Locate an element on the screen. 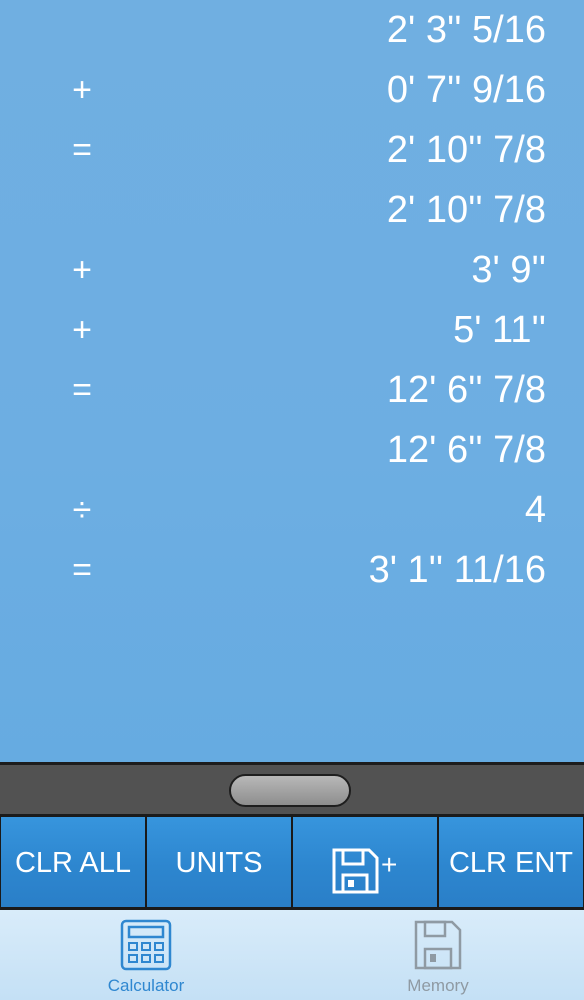 Image resolution: width=584 pixels, height=1000 pixels. clear-all-label: CLR ALL is located at coordinates (73, 863).